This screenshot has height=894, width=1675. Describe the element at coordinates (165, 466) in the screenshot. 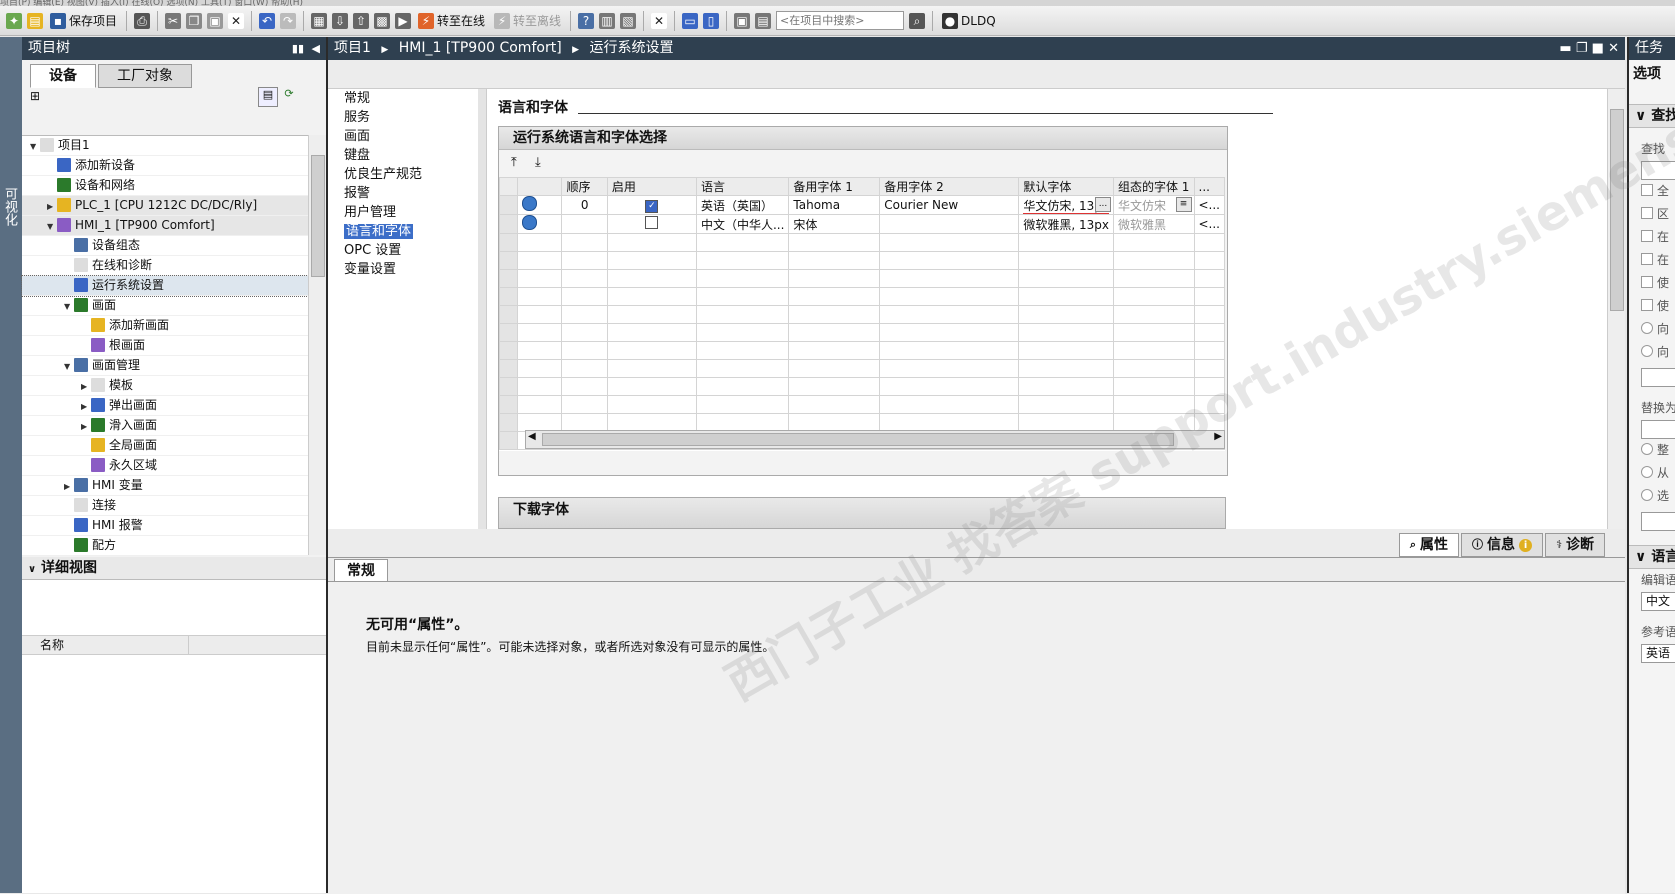

I see `tree-item: 永久区域` at that location.